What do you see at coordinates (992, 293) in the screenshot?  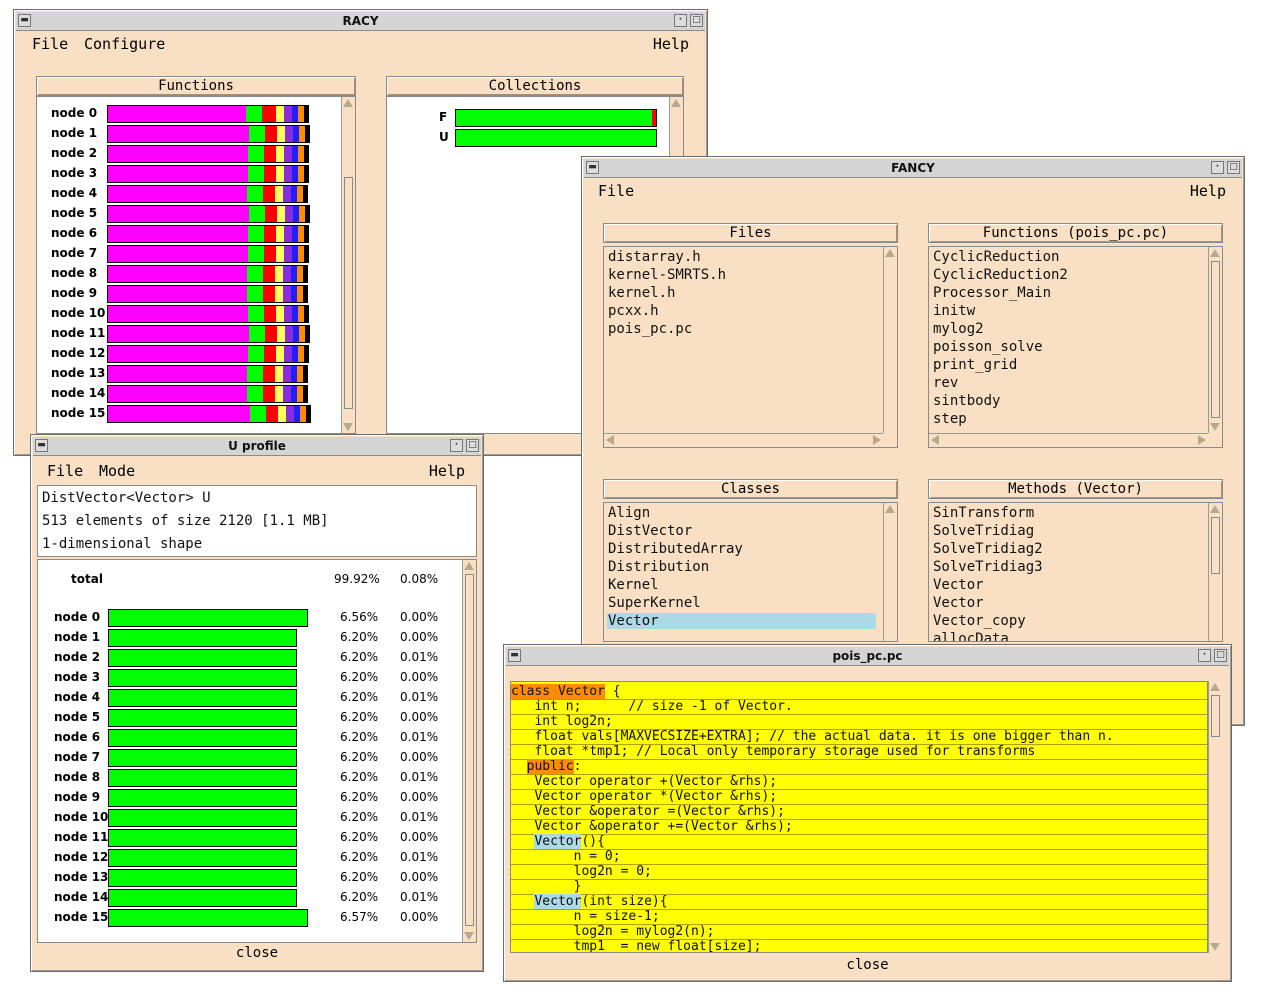 I see `function-item: Processor_Main` at bounding box center [992, 293].